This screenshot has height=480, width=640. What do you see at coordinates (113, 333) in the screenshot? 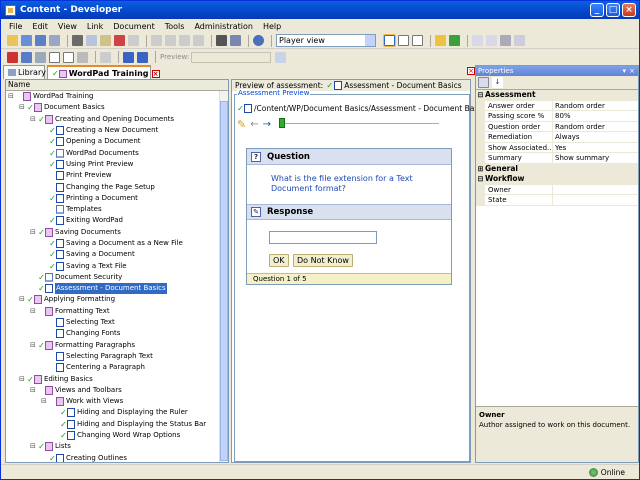
I see `tree-row: Changing Fonts` at bounding box center [113, 333].